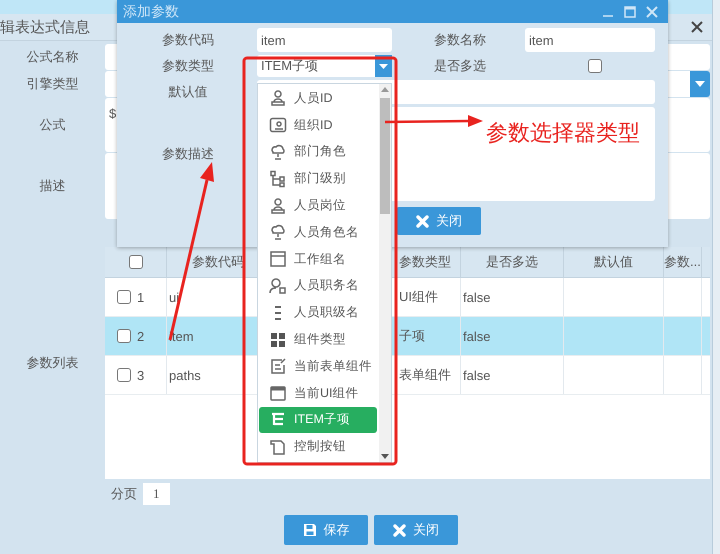 This screenshot has height=554, width=720. I want to click on dialog-title: 添加参数, so click(151, 11).